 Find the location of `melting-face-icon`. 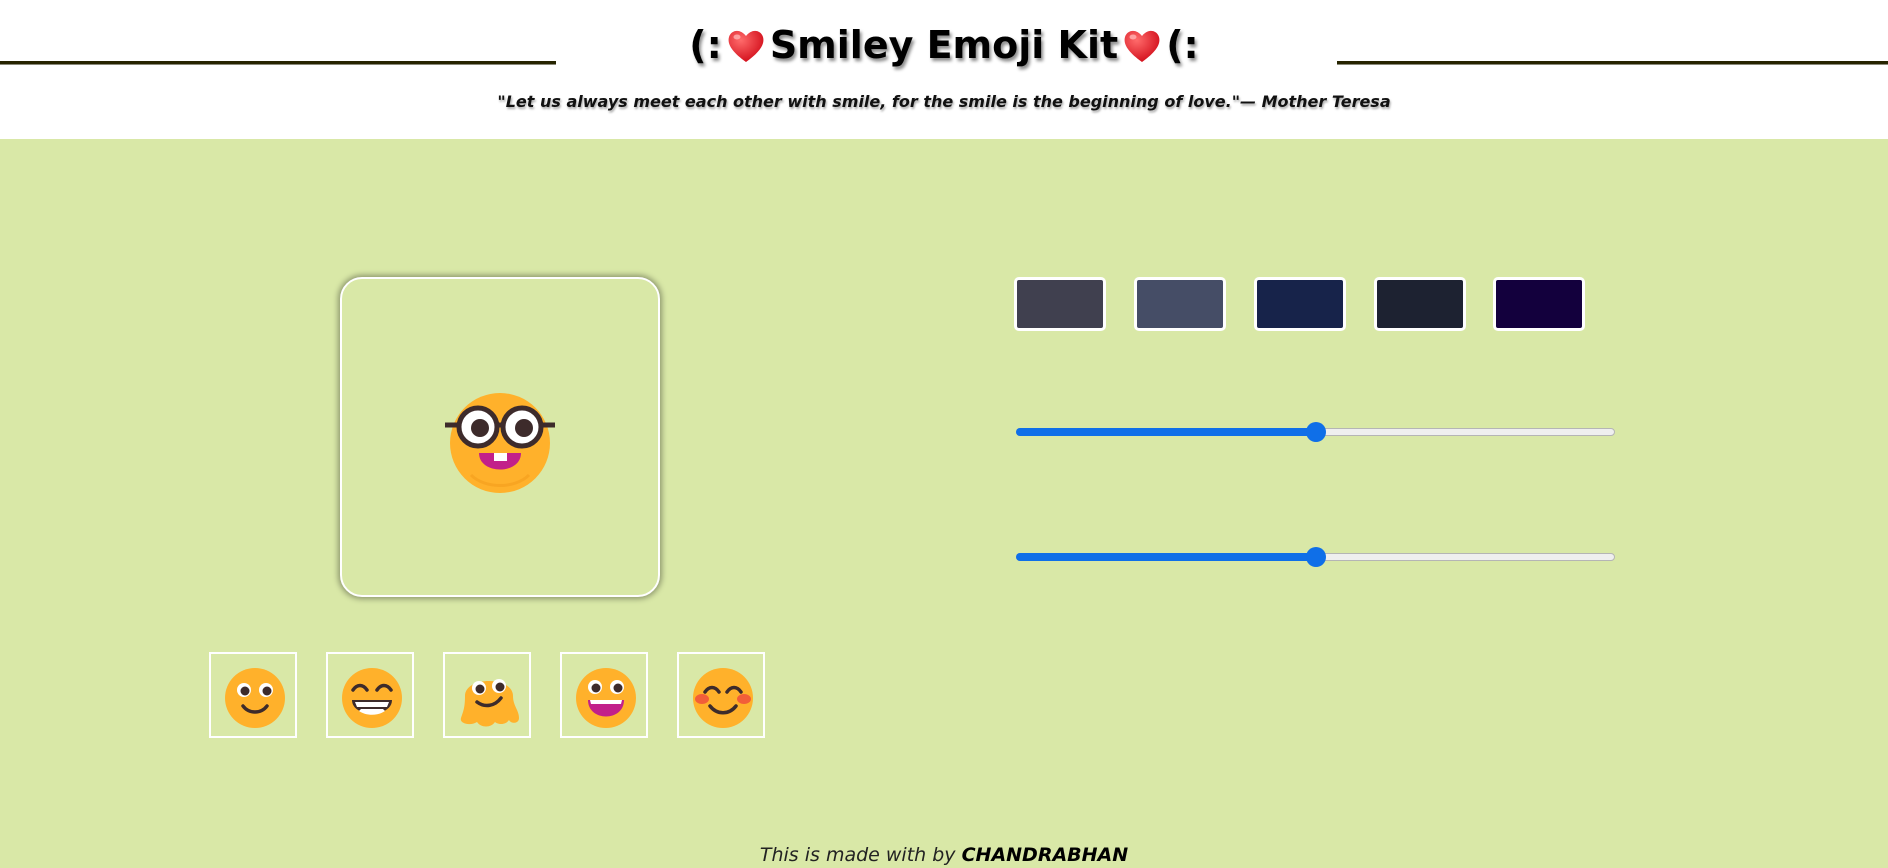

melting-face-icon is located at coordinates (489, 703).